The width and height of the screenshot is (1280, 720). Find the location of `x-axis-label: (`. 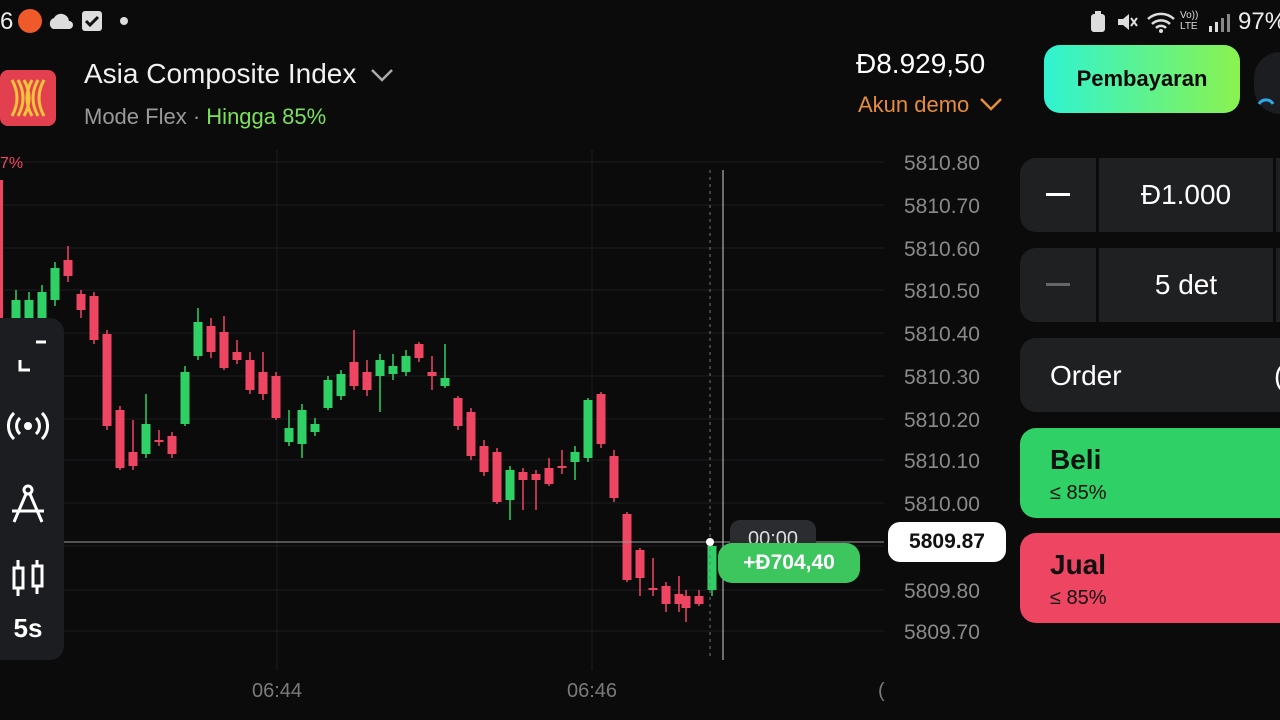

x-axis-label: ( is located at coordinates (881, 691).